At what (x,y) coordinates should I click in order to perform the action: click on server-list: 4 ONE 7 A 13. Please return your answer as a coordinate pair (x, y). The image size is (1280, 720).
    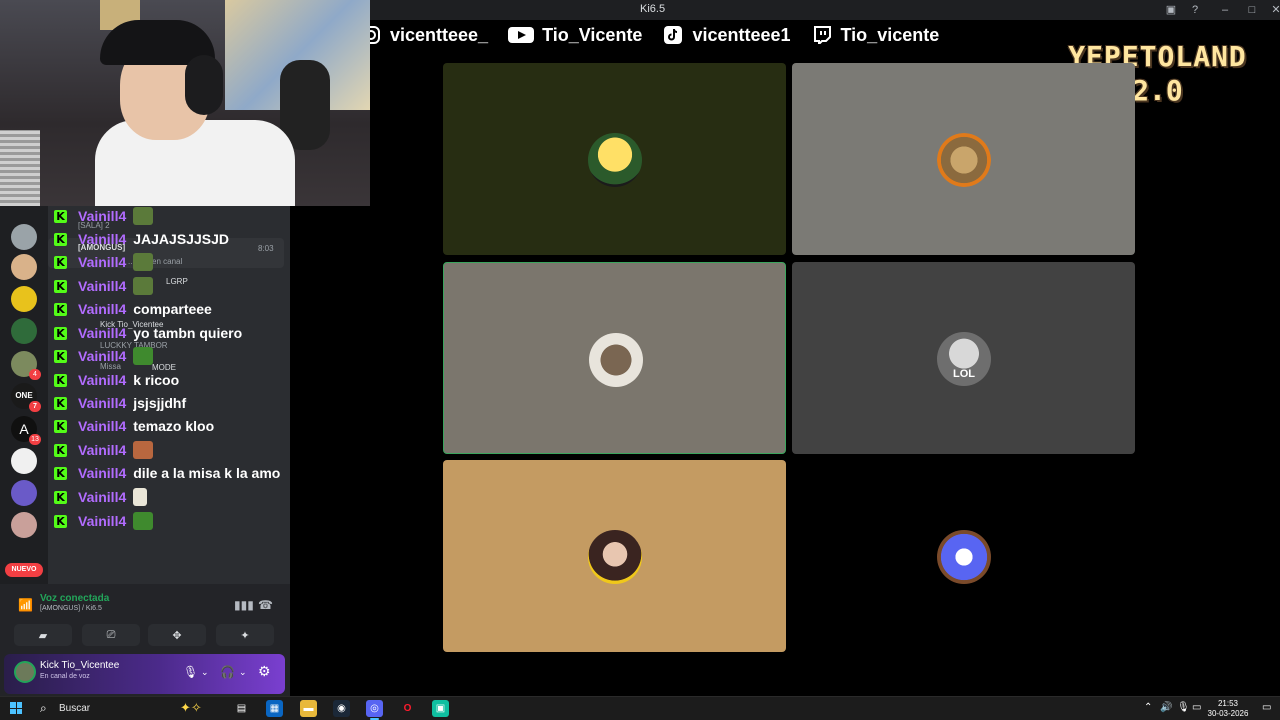
    Looking at the image, I should click on (24, 395).